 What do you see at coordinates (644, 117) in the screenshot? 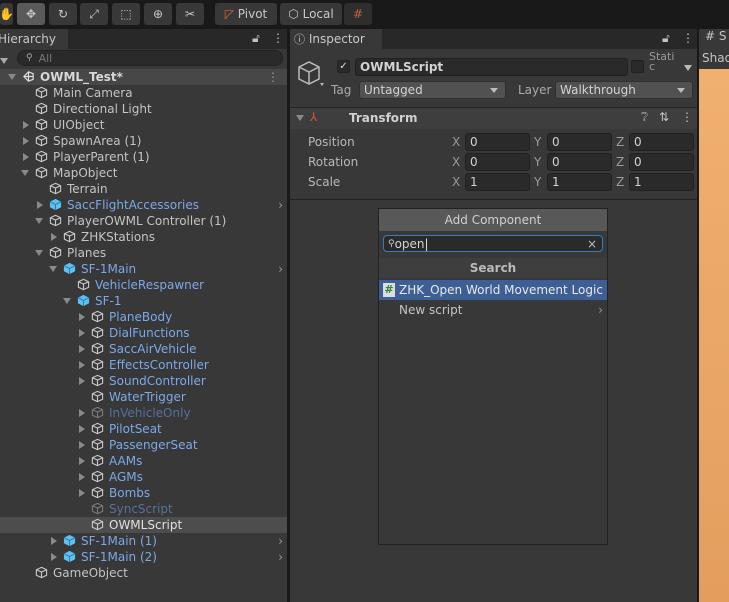
I see `help-icon: ❔︎` at bounding box center [644, 117].